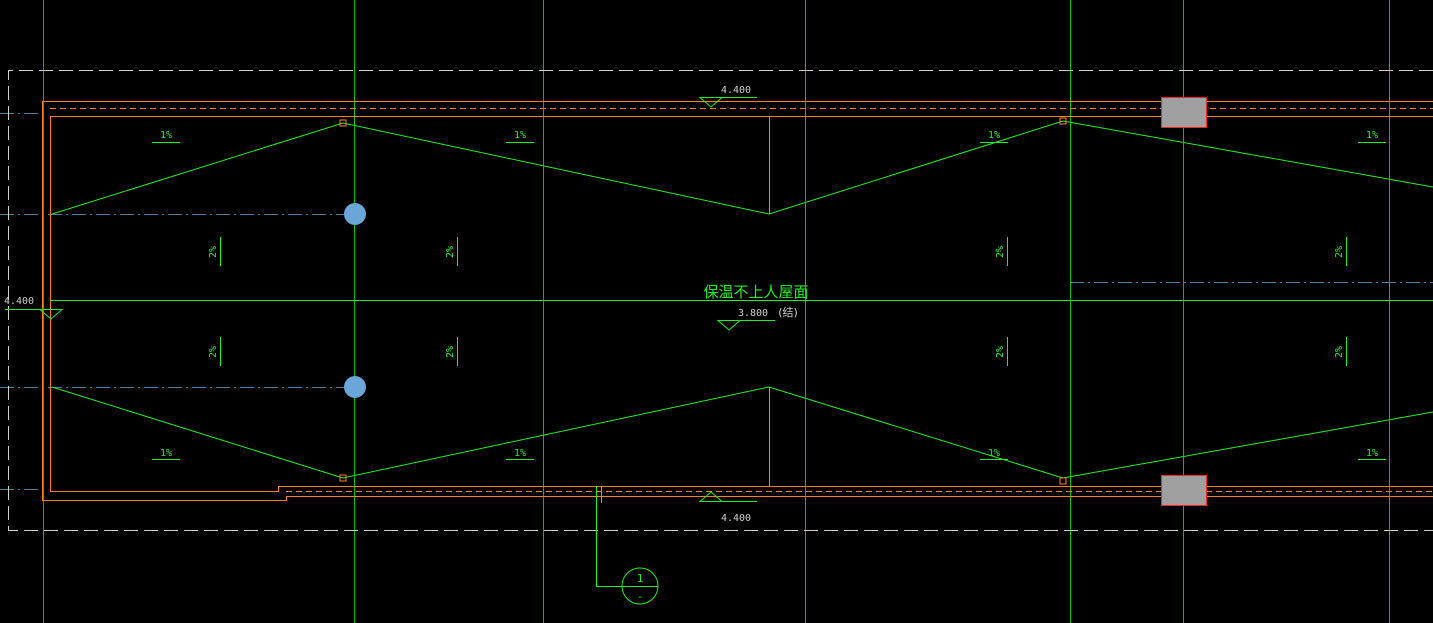  What do you see at coordinates (640, 596) in the screenshot?
I see `section-symbol-bottom: -` at bounding box center [640, 596].